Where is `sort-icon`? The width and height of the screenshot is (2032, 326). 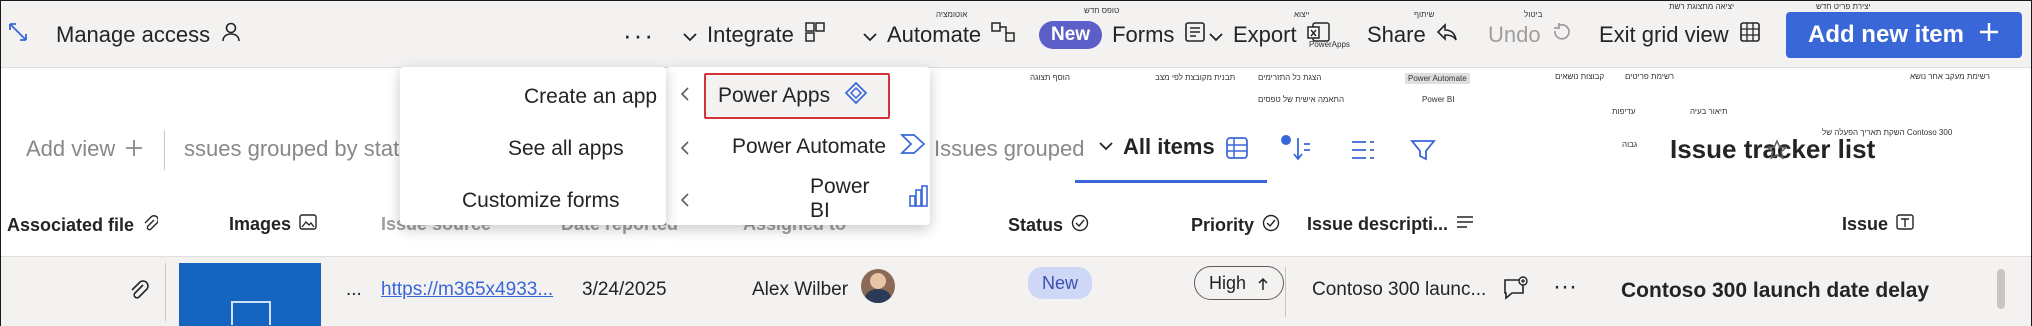 sort-icon is located at coordinates (1295, 150).